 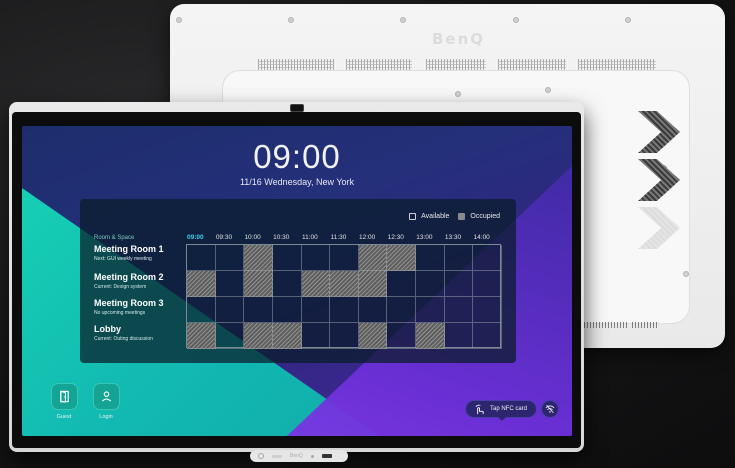 I want to click on time-slot-label: 09:00, so click(x=195, y=237).